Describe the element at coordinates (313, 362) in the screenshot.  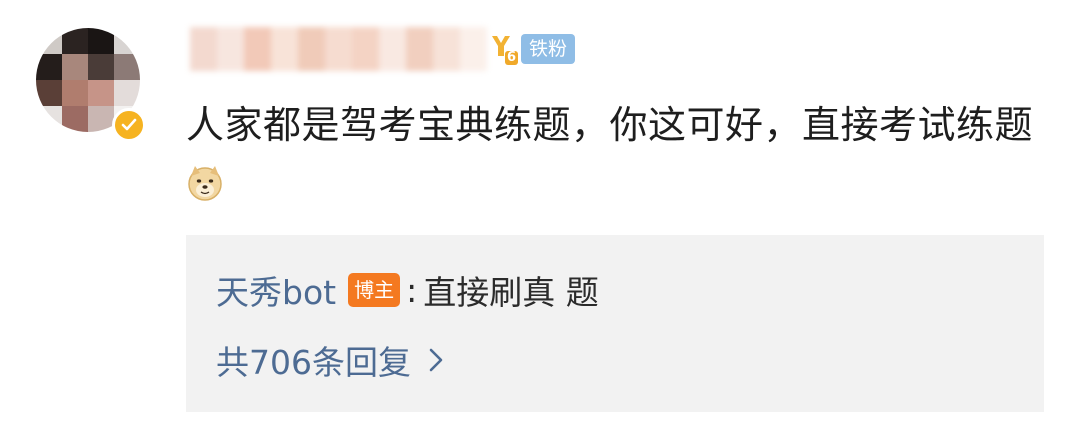
I see `reply-count-label: 共706条回复` at that location.